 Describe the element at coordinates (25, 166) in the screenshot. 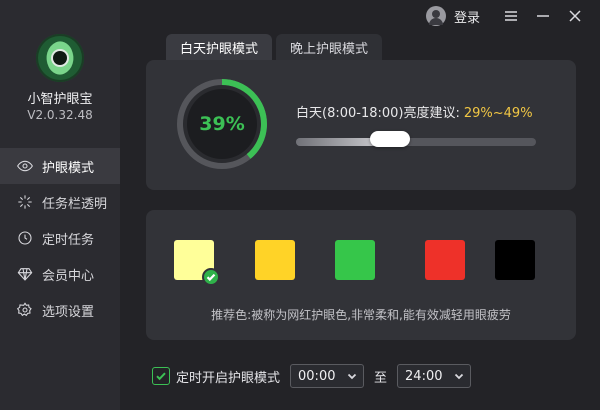

I see `eye-icon` at that location.